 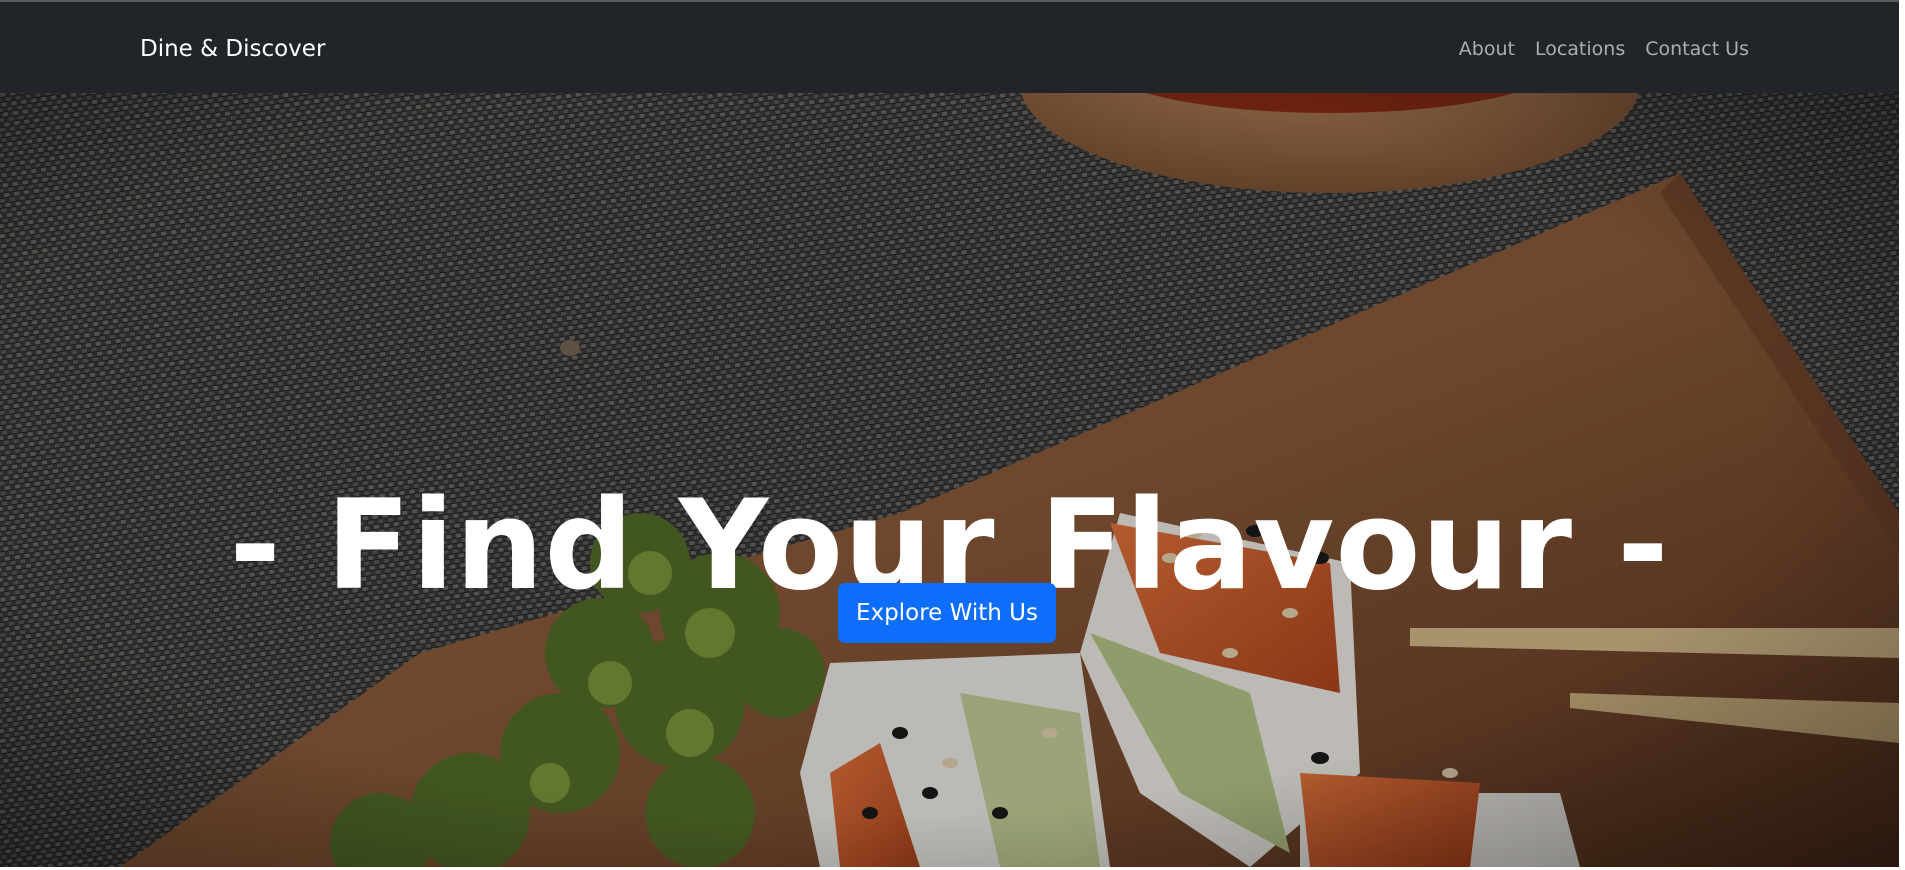 What do you see at coordinates (1580, 49) in the screenshot?
I see `nav-link-locations: Locations` at bounding box center [1580, 49].